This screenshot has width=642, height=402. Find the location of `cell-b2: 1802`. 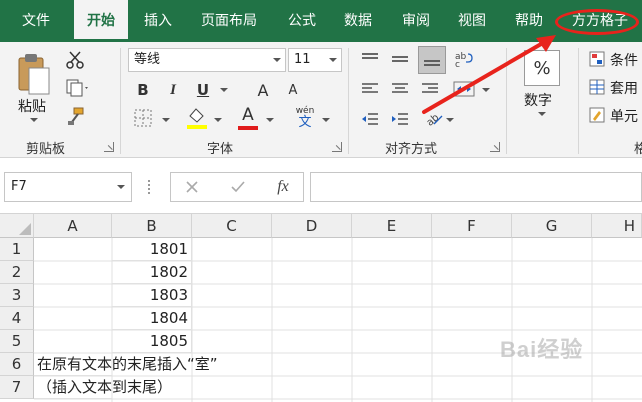

cell-b2: 1802 is located at coordinates (152, 272).